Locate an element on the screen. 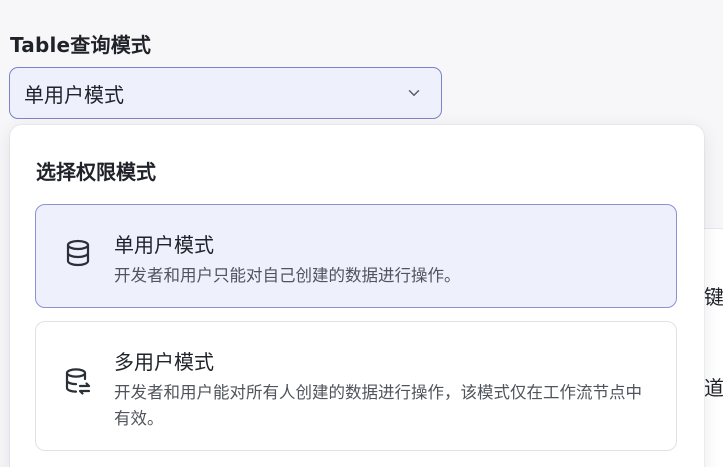  option-title: 多用户模式 is located at coordinates (164, 362).